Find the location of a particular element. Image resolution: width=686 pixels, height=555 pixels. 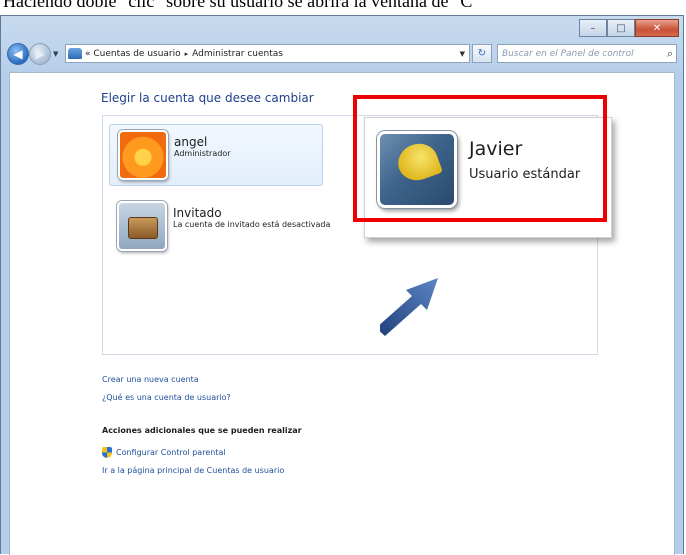

account-role: La cuenta de invitado está desactivada is located at coordinates (252, 224).